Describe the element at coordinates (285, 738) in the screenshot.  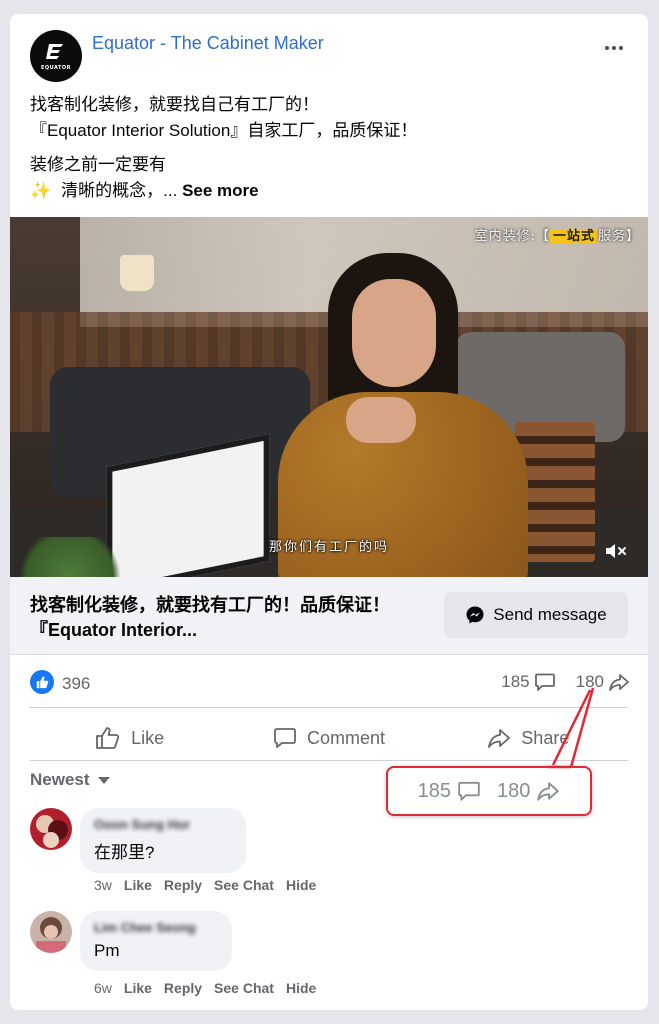
I see `comment-icon` at that location.